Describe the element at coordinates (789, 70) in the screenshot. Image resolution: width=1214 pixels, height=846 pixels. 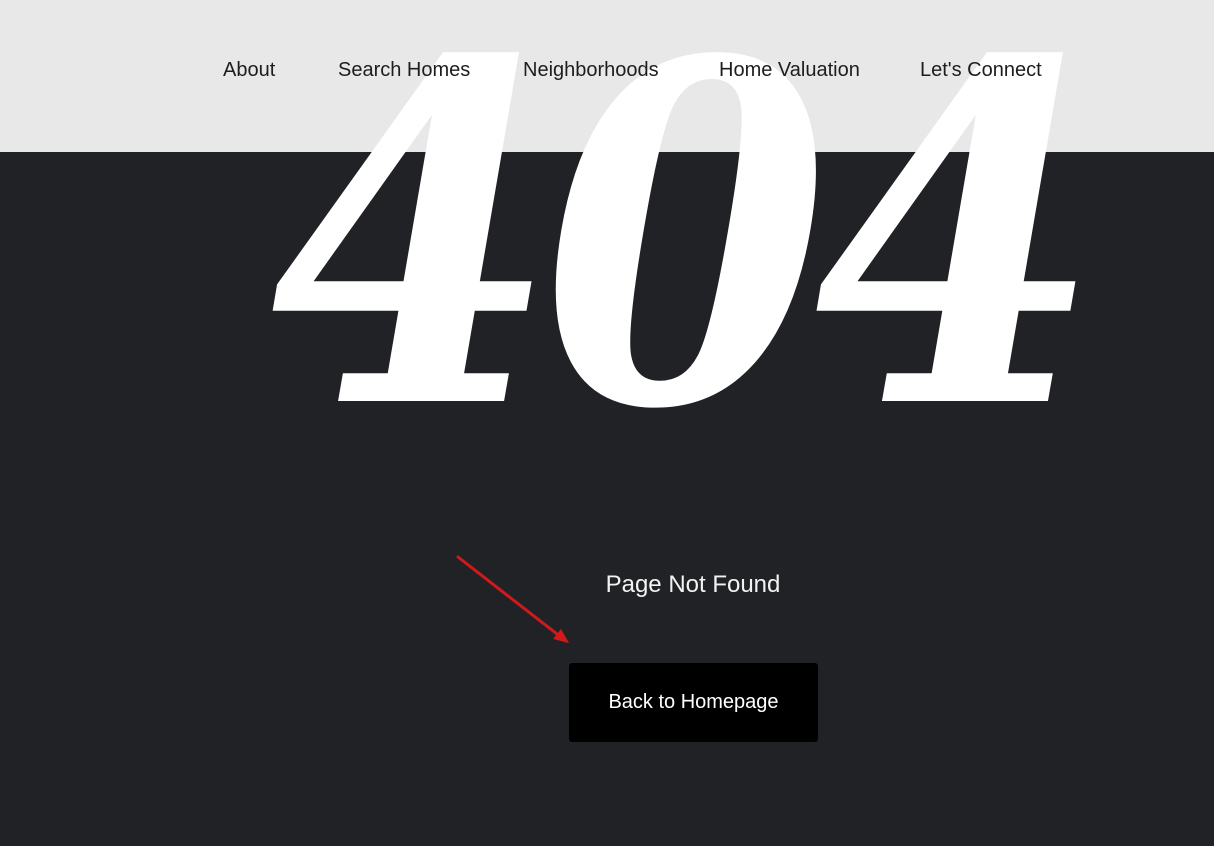
I see `nav-item-home-valuation: Home Valuation` at that location.